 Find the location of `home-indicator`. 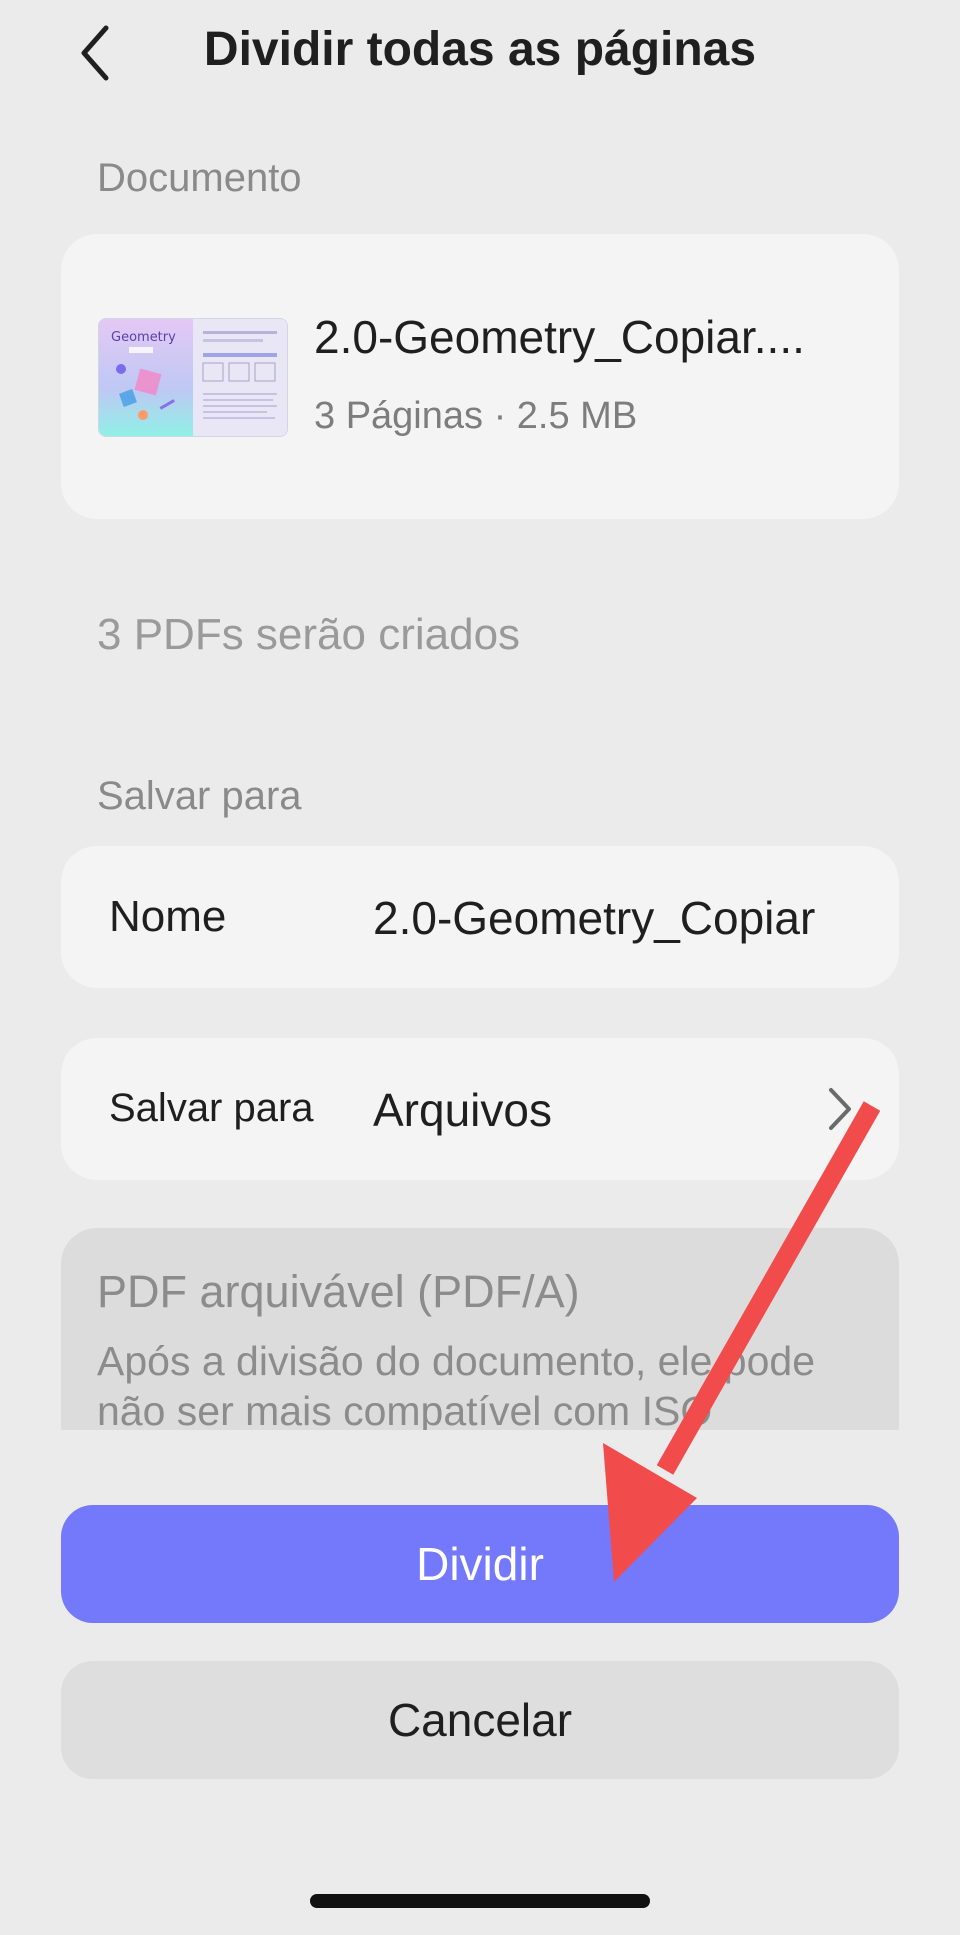

home-indicator is located at coordinates (480, 1901).